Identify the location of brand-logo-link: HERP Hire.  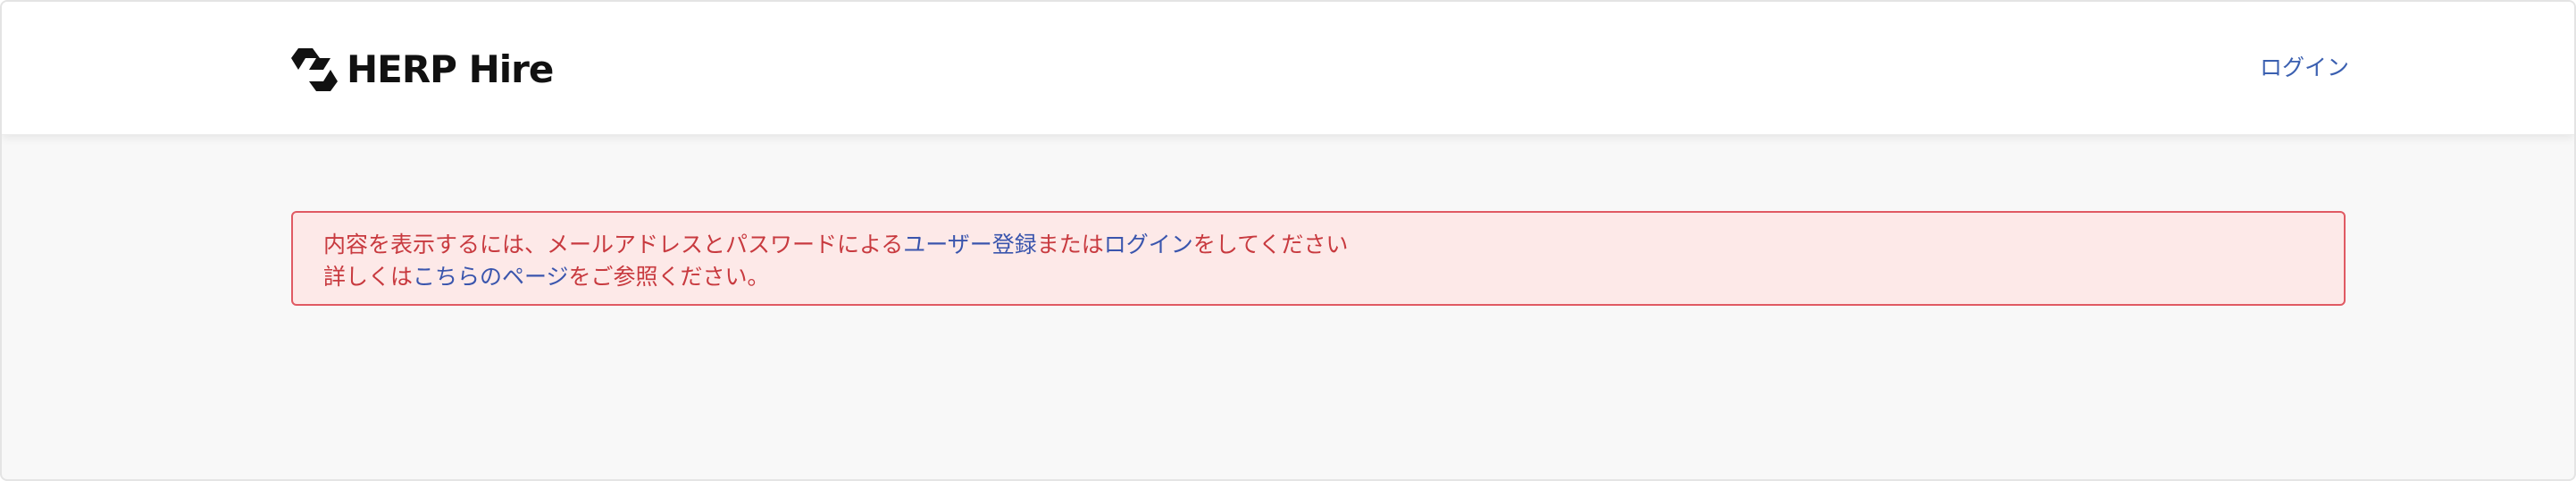
(422, 69).